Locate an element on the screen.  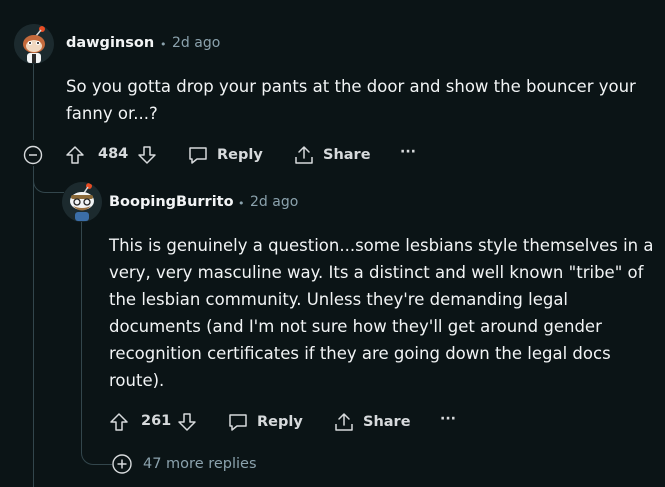
comment-username: dawginson is located at coordinates (110, 43).